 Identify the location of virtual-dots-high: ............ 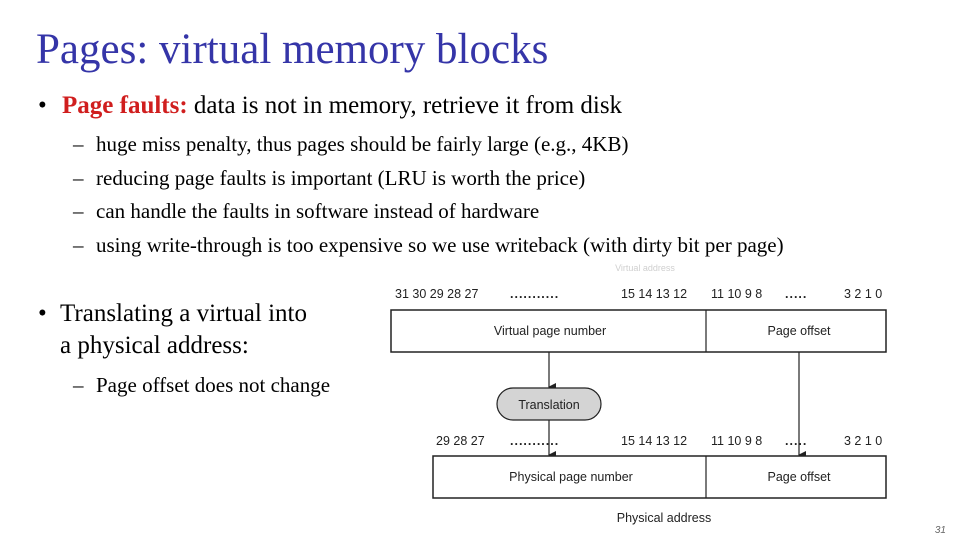
(534, 294).